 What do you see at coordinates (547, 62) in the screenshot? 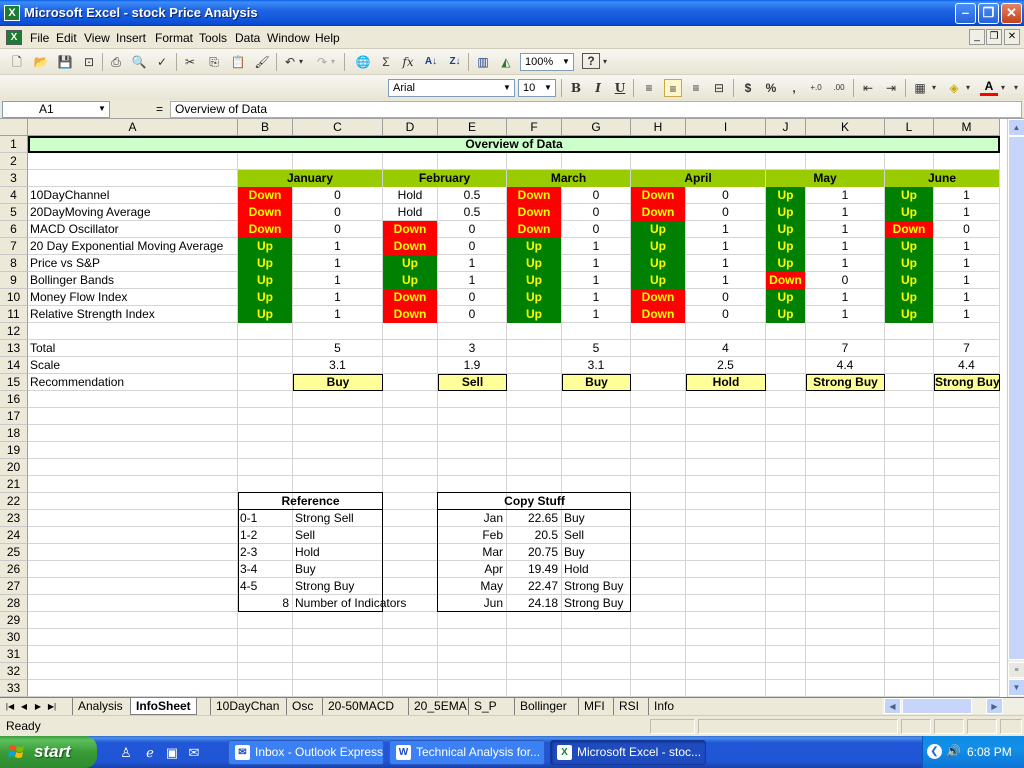
I see `zoom-select: 100% ▼` at bounding box center [547, 62].